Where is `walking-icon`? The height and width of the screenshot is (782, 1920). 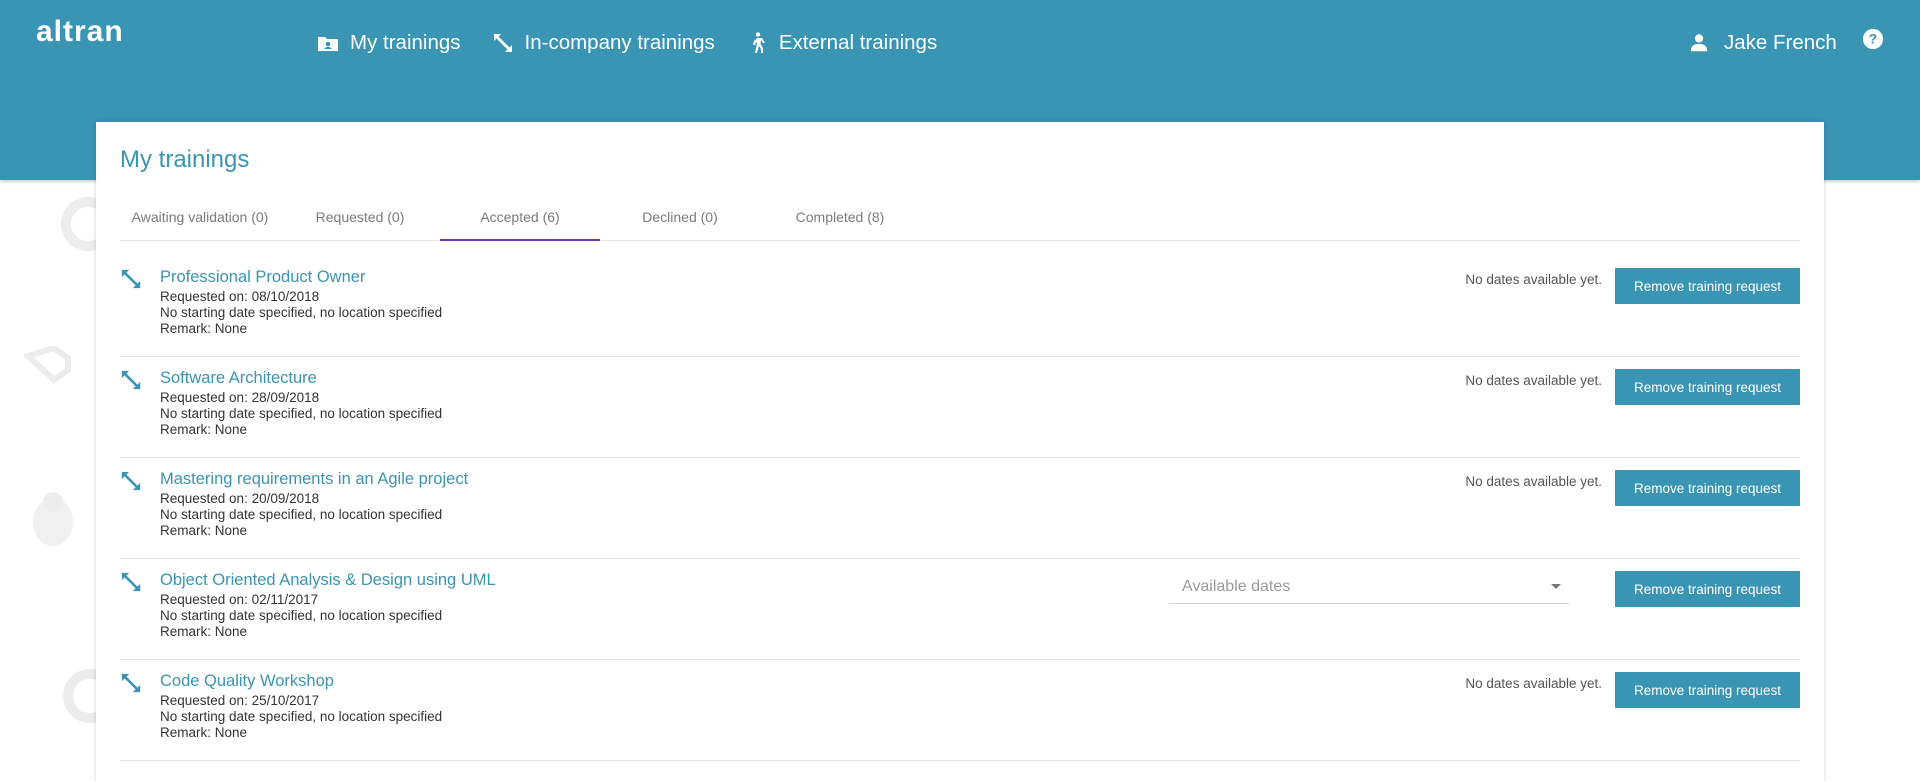 walking-icon is located at coordinates (757, 43).